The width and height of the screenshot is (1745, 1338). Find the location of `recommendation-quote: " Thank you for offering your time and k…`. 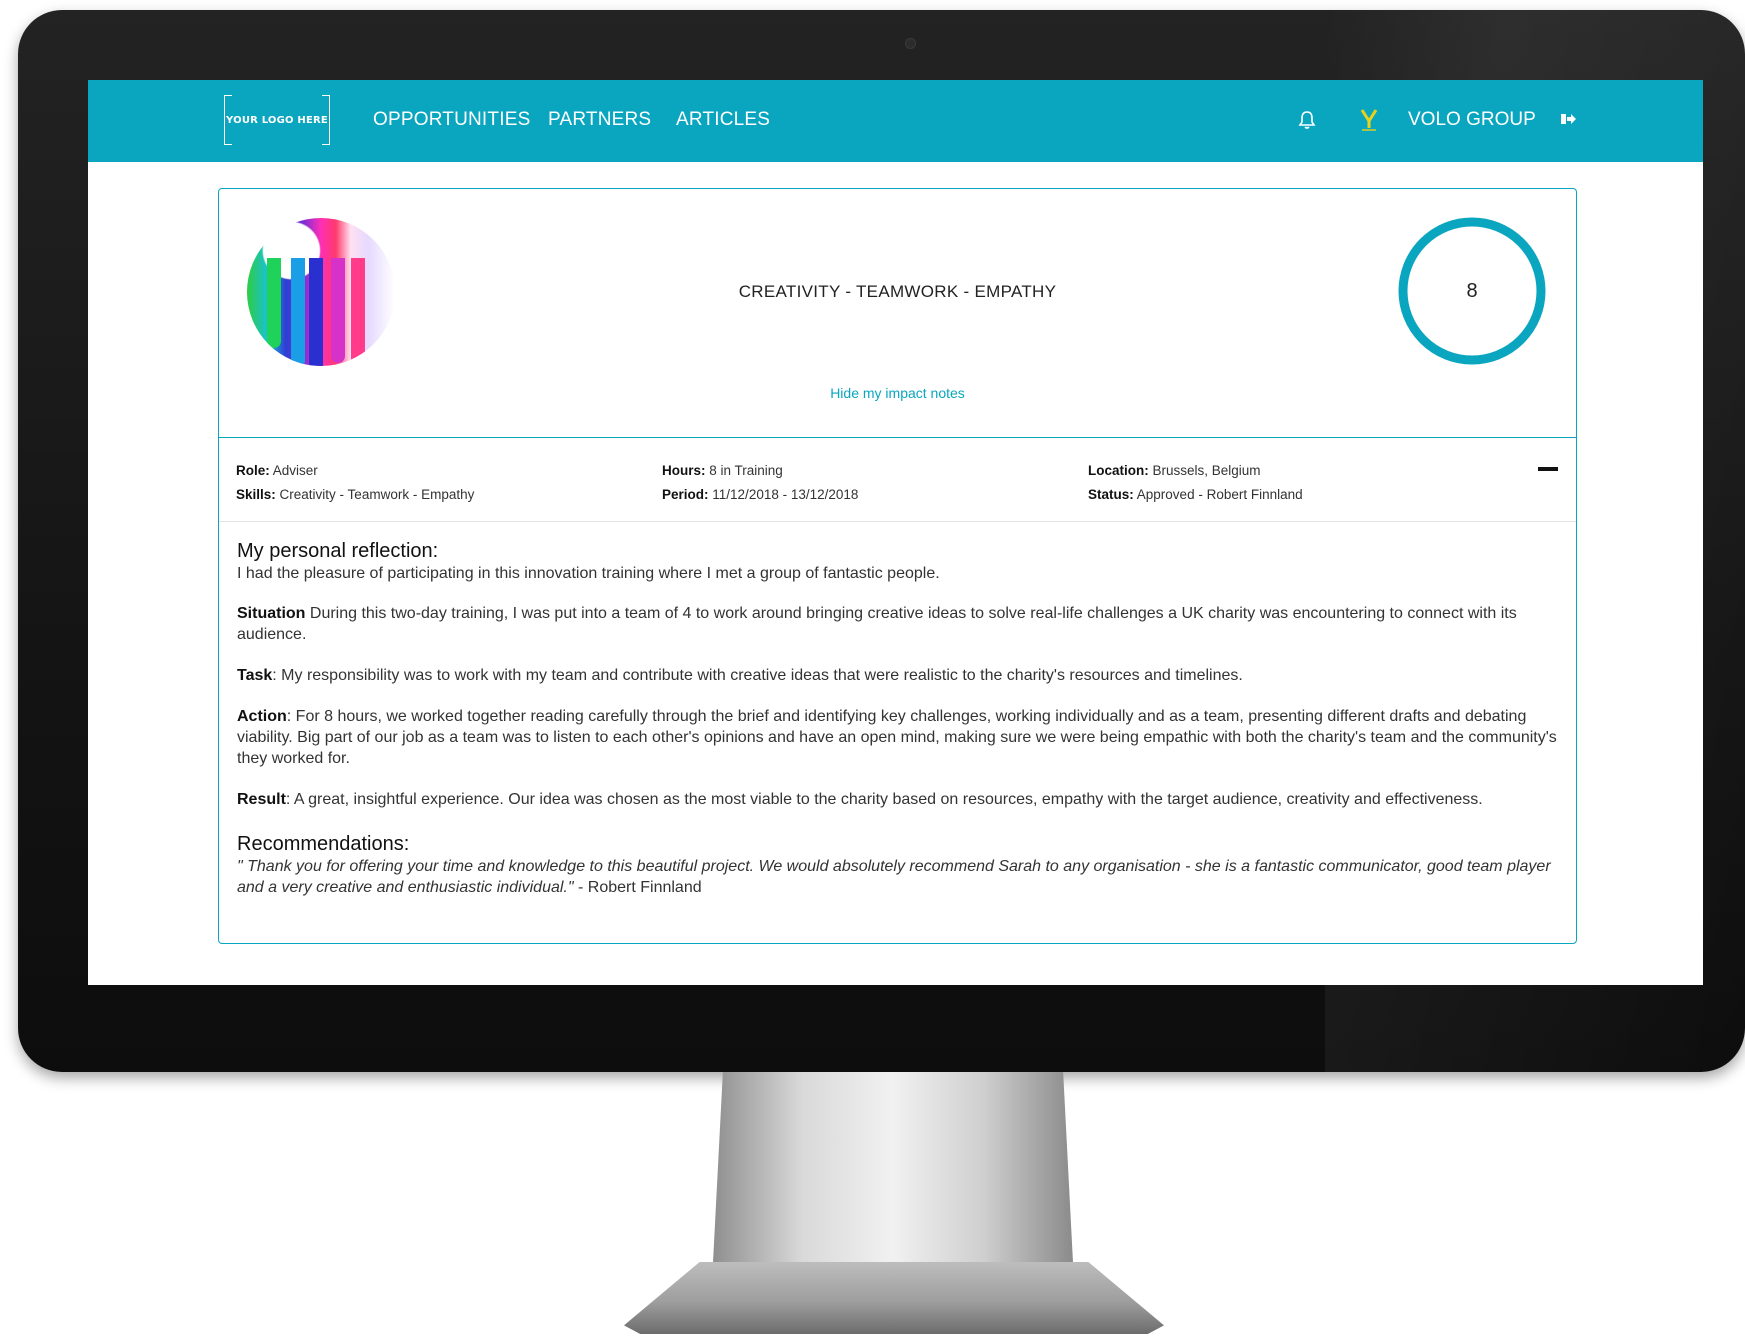

recommendation-quote: " Thank you for offering your time and k… is located at coordinates (894, 877).